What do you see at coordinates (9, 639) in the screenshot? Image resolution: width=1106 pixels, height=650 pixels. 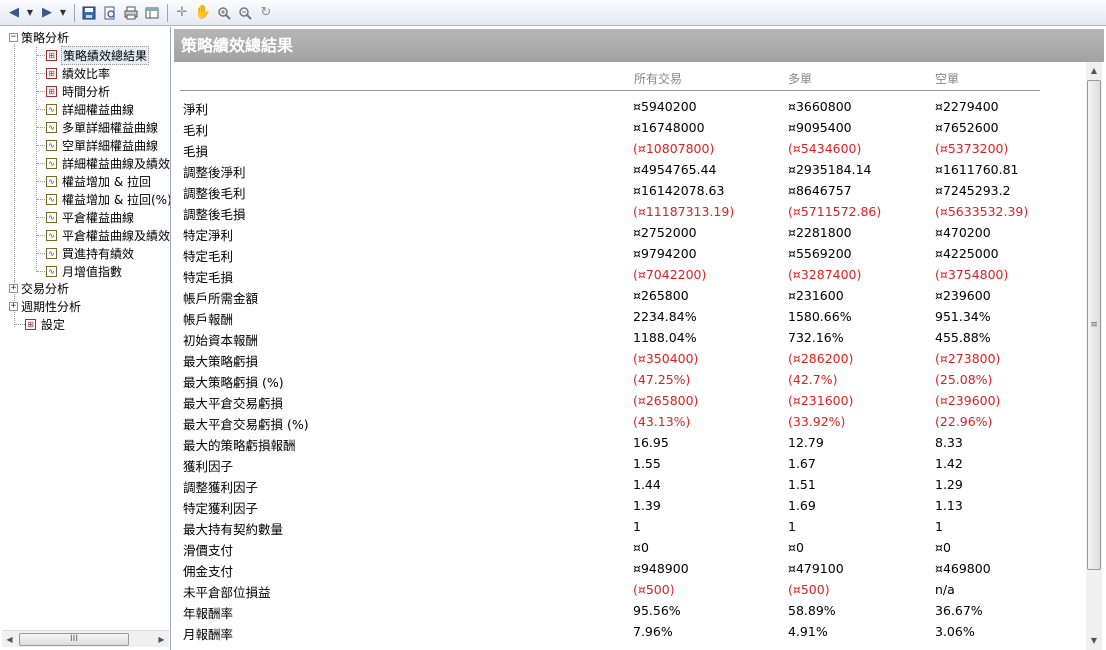 I see `scroll-left-icon: ◀` at bounding box center [9, 639].